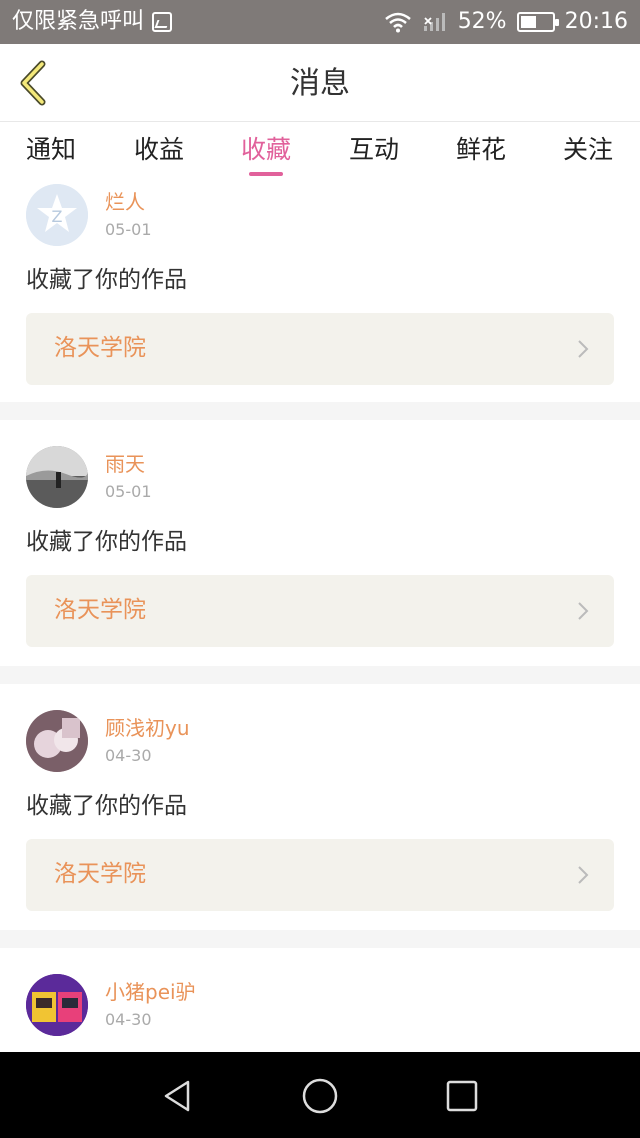 The width and height of the screenshot is (640, 1138). I want to click on clock: 20:16, so click(596, 21).